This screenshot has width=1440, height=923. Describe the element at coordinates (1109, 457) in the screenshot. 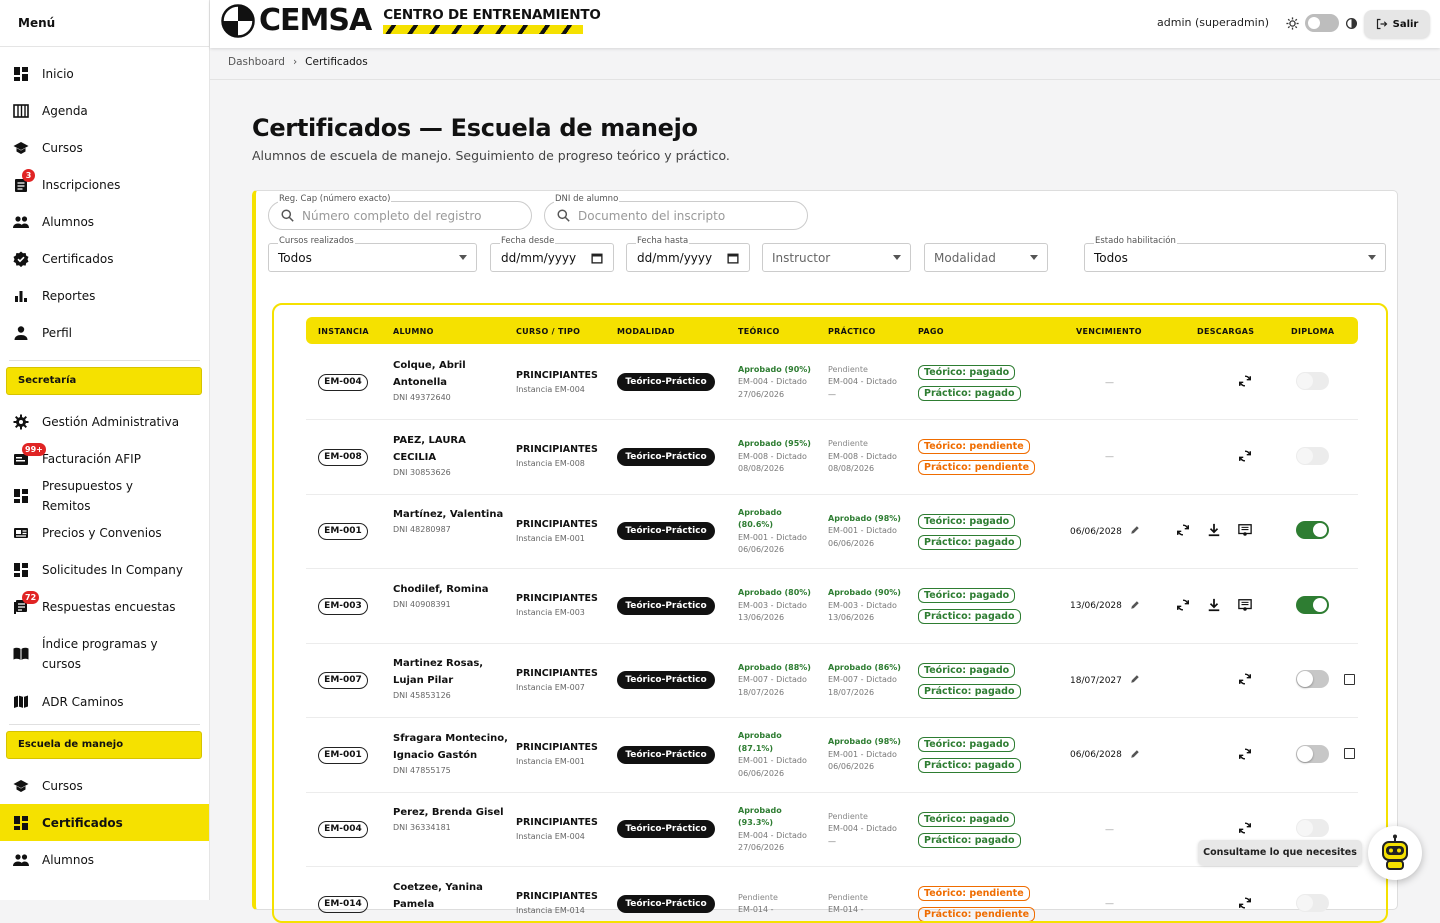

I see `expiry-empty: —` at that location.